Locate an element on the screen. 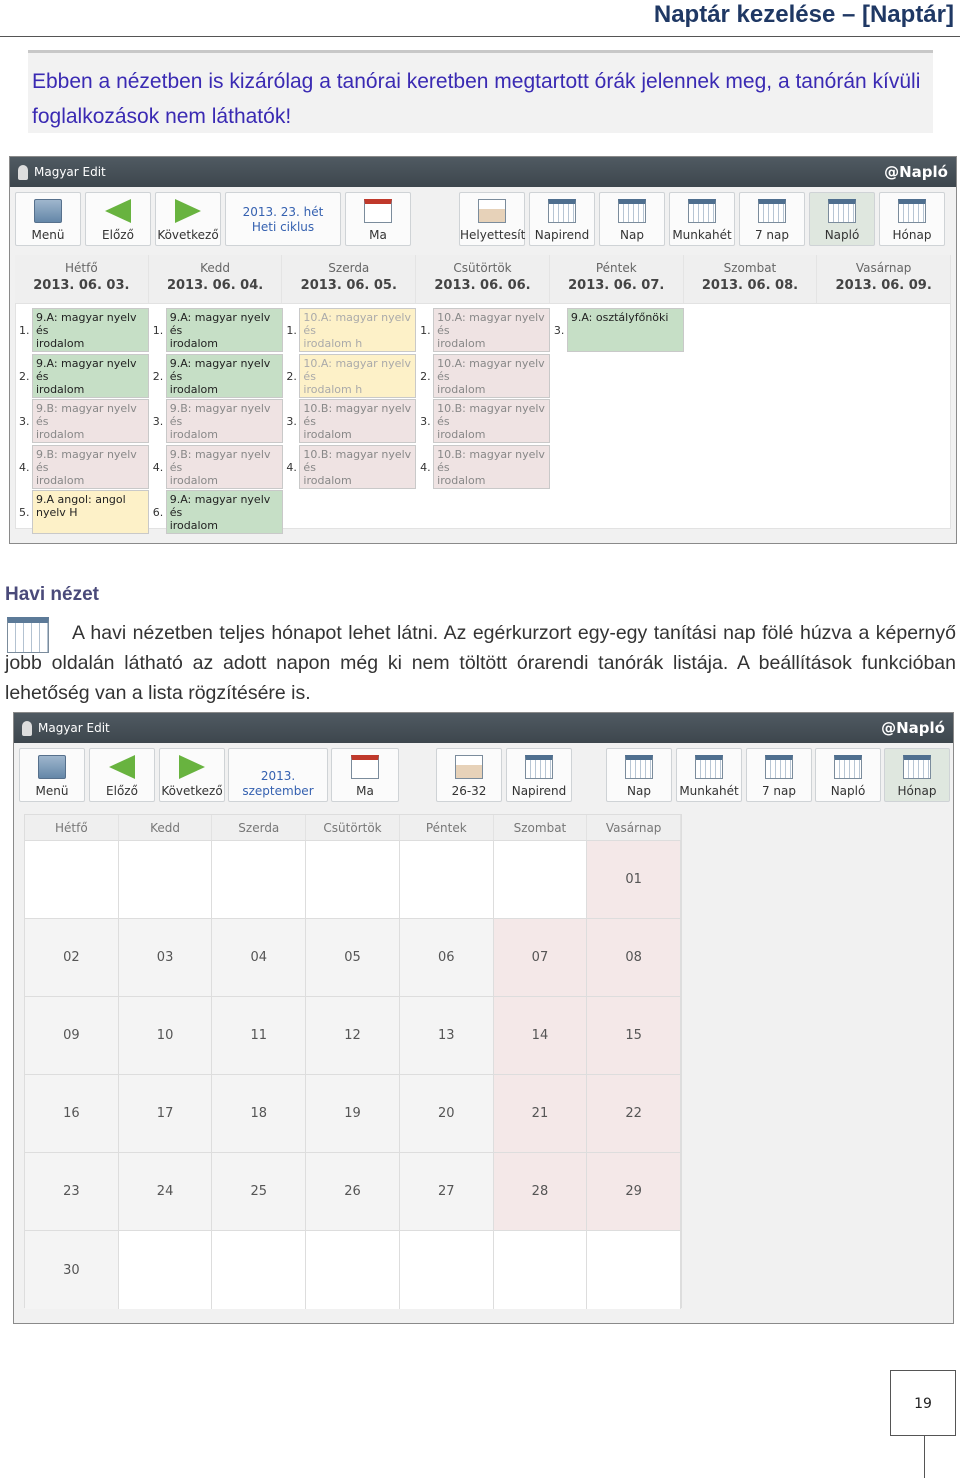 This screenshot has width=960, height=1478. day-cell: 18 is located at coordinates (259, 1113).